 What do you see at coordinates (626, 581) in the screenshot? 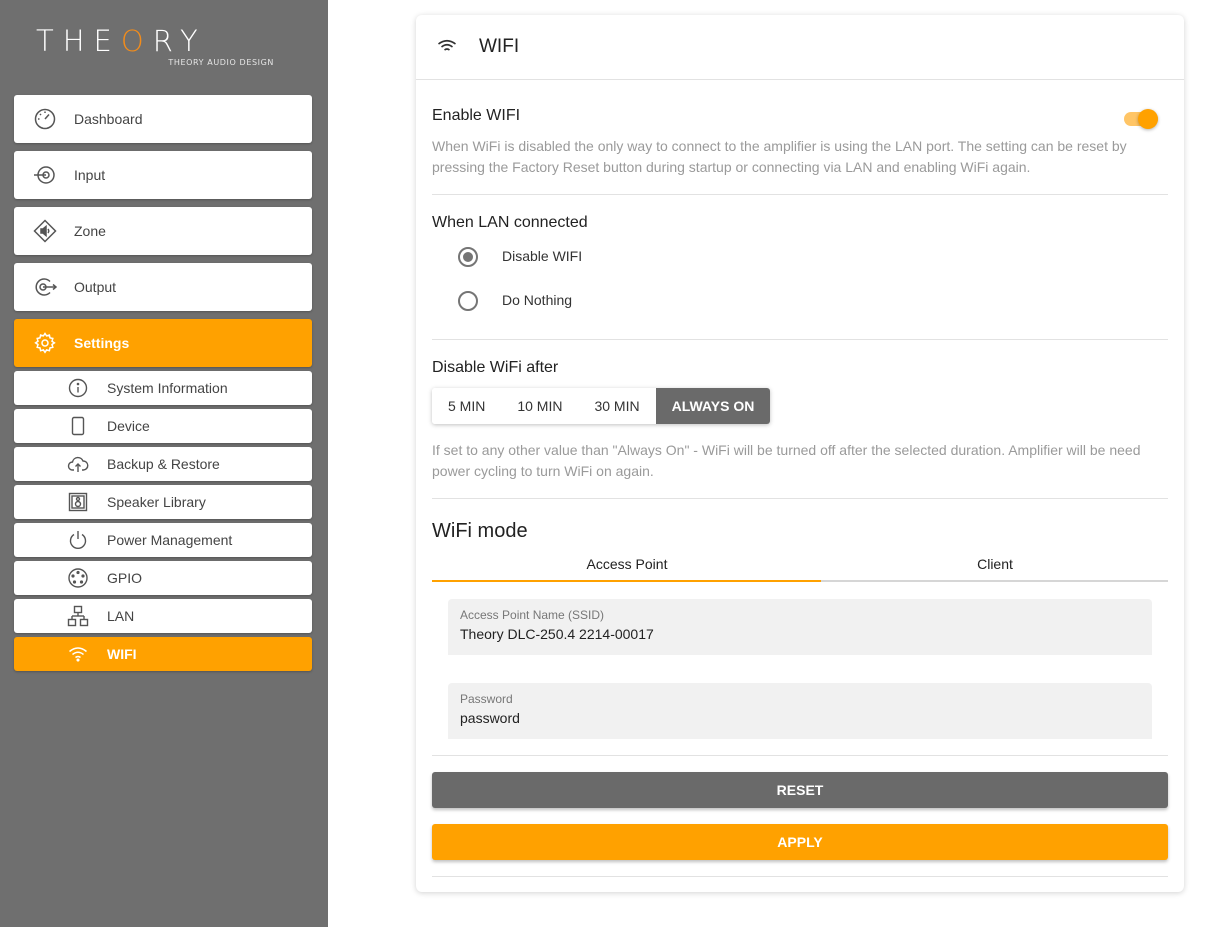
I see `tab-active-indicator` at bounding box center [626, 581].